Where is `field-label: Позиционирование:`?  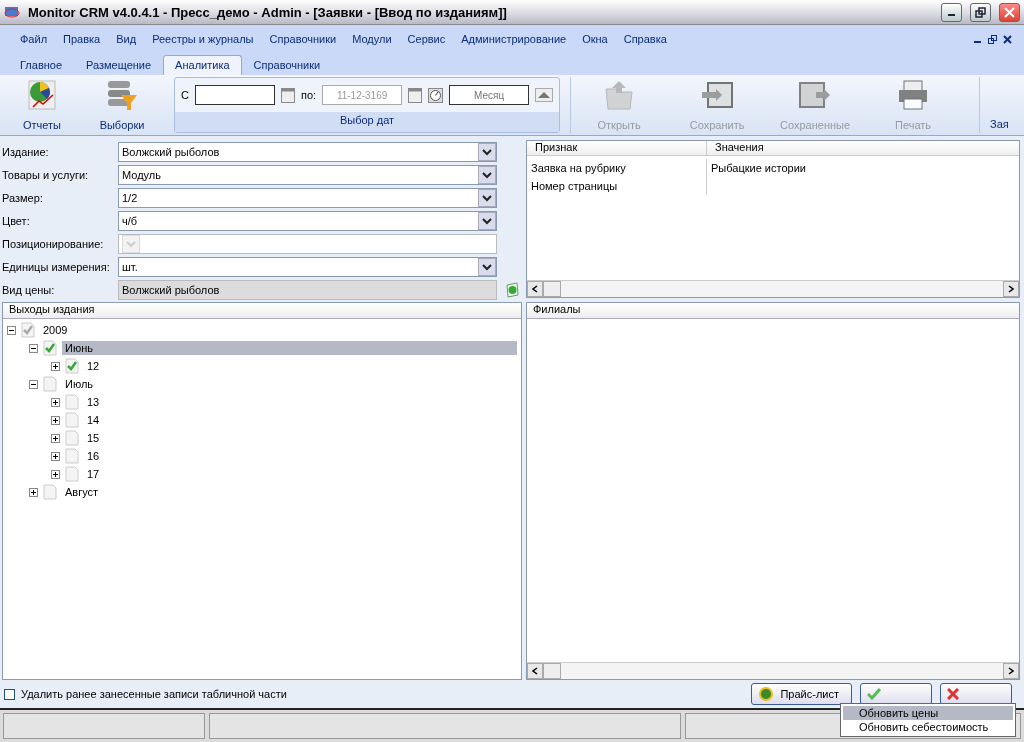 field-label: Позиционирование: is located at coordinates (53, 244).